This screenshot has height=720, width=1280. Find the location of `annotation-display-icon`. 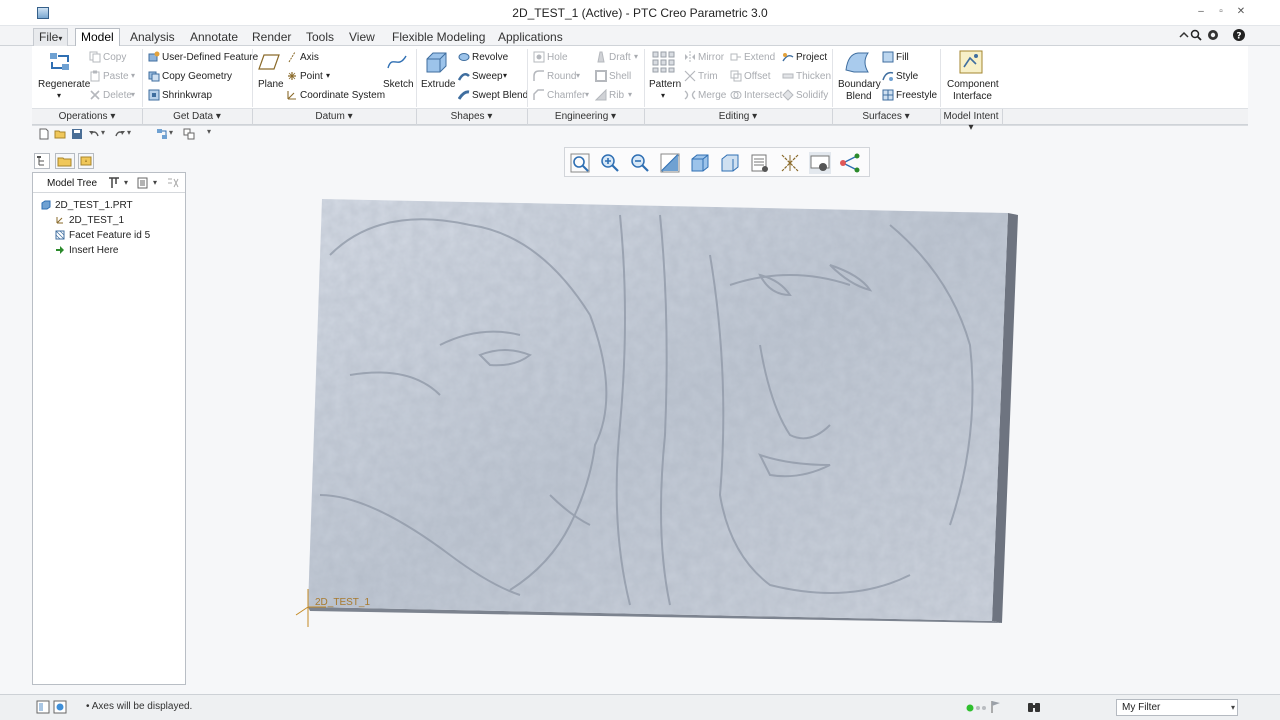

annotation-display-icon is located at coordinates (850, 163).